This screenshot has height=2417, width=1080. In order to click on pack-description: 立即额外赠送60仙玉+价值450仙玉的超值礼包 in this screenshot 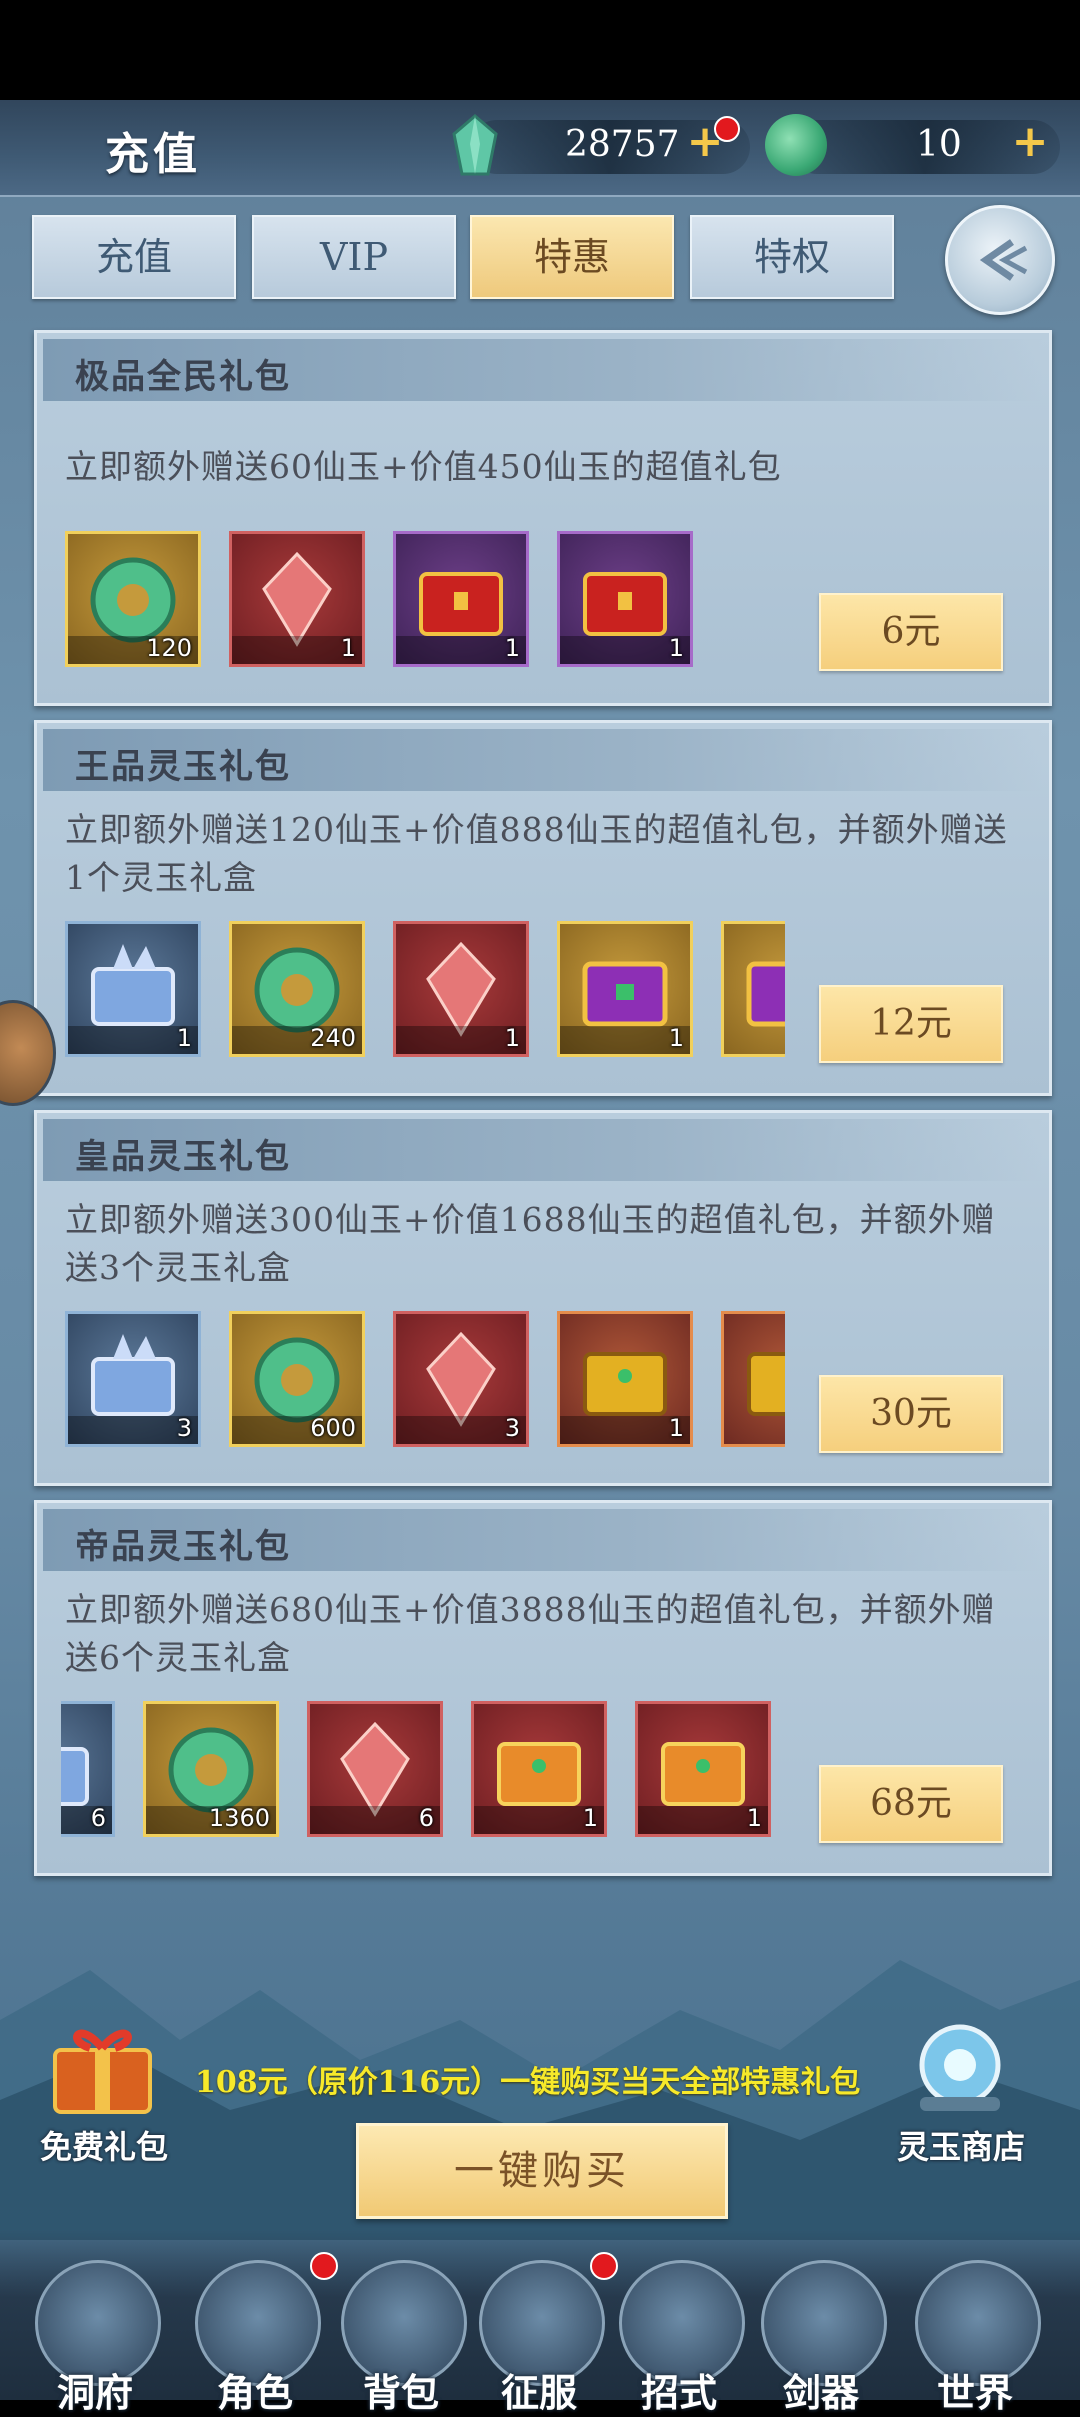, I will do `click(423, 466)`.